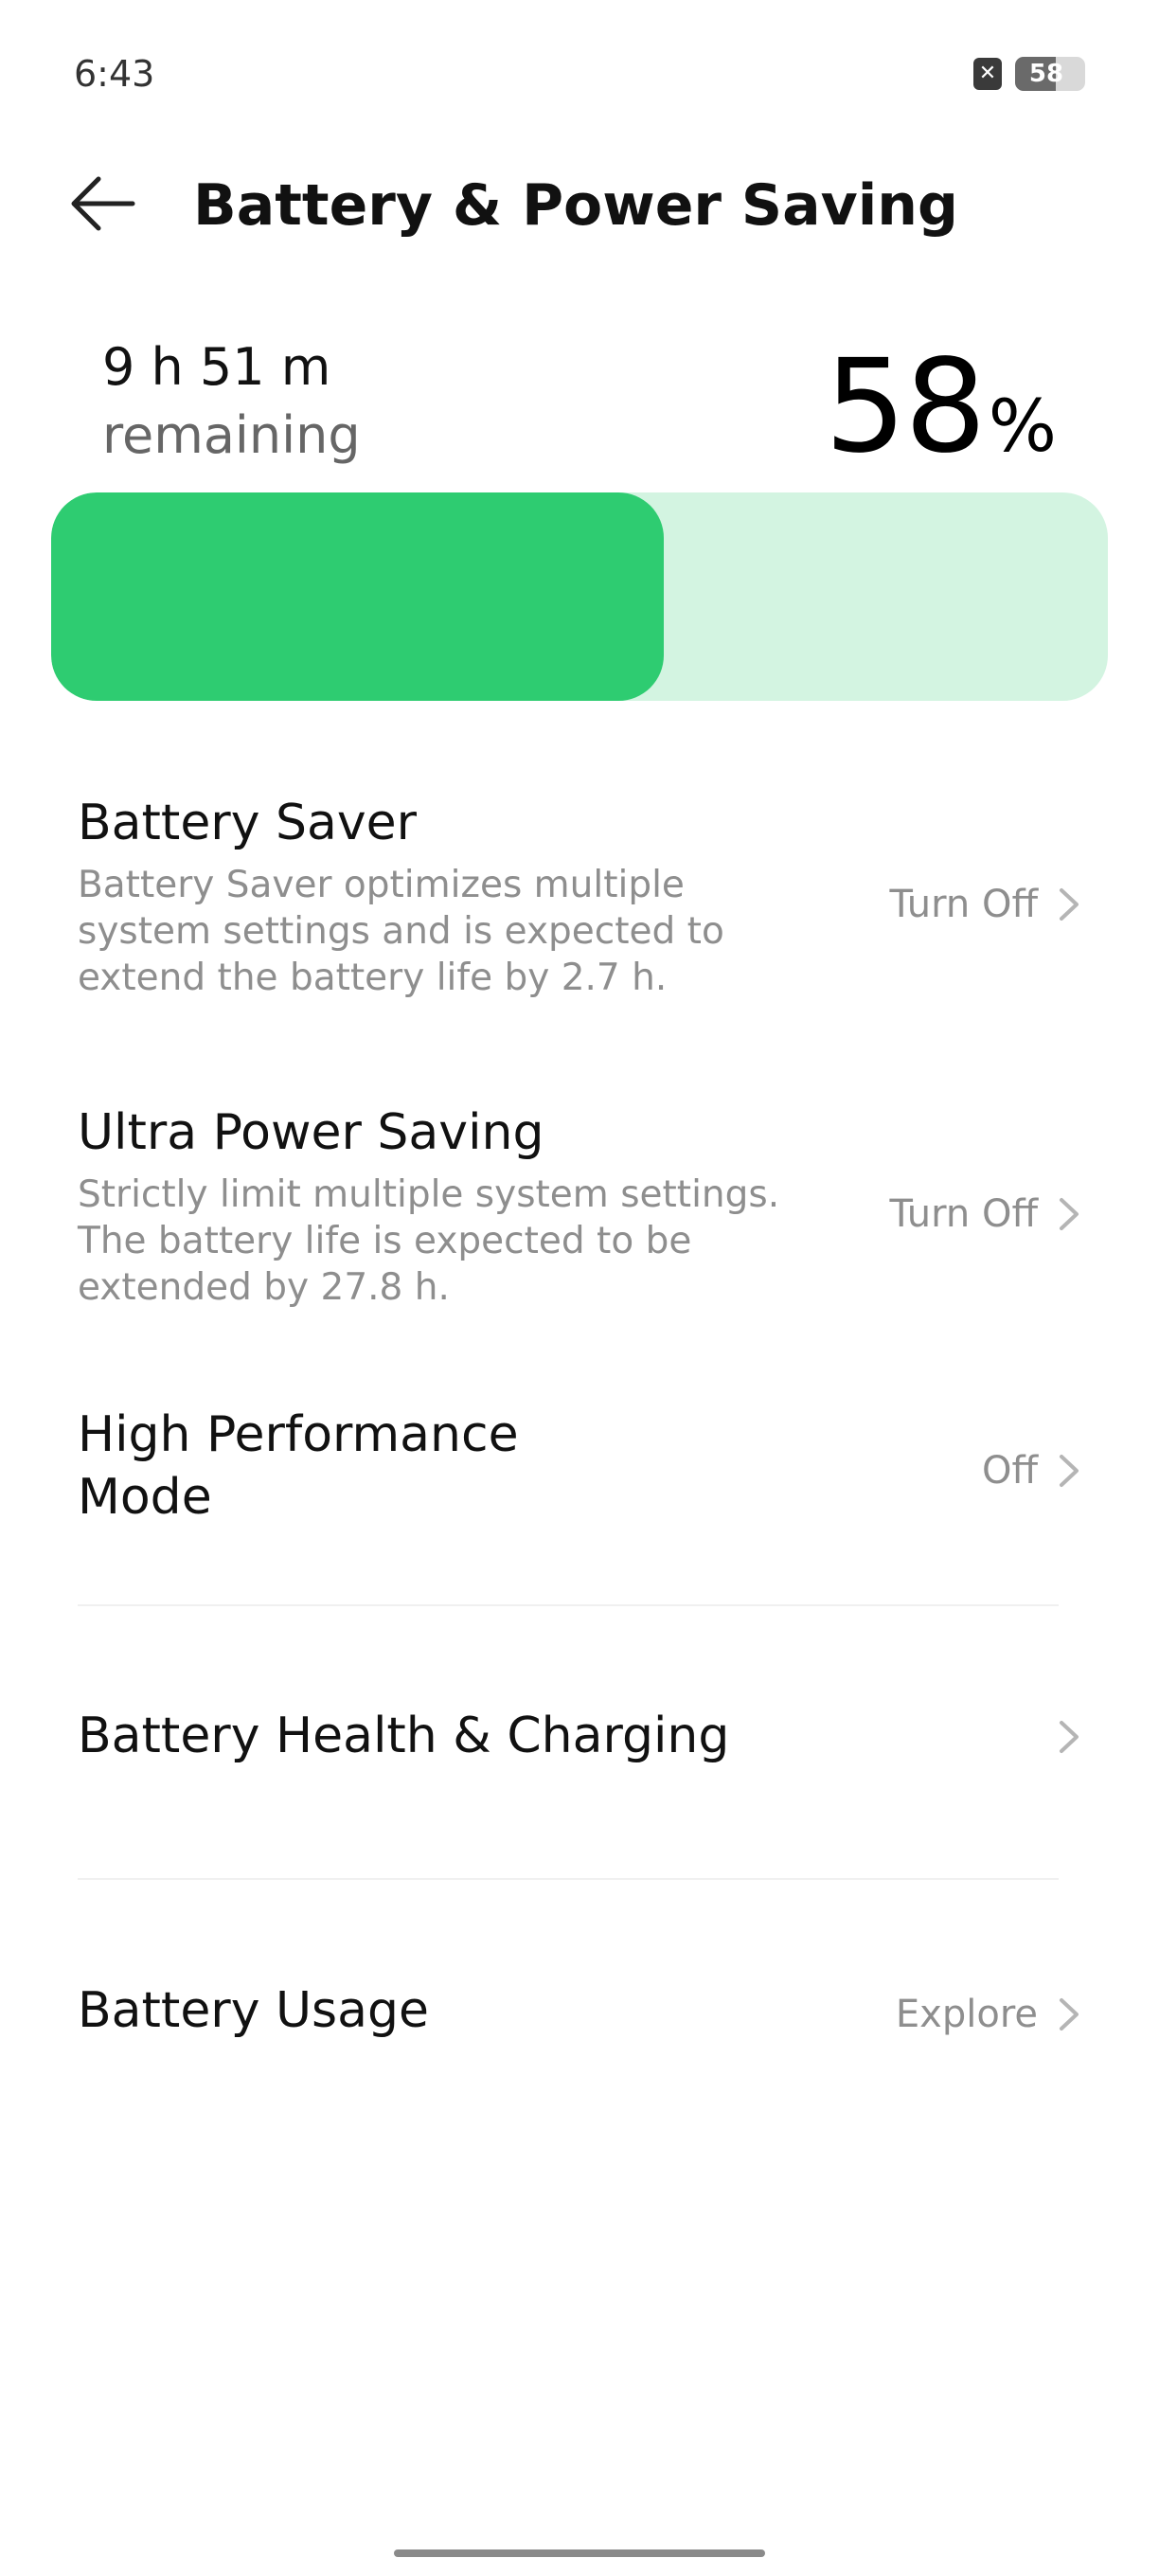 This screenshot has width=1159, height=2576. I want to click on battery-status-icon: 58, so click(1050, 74).